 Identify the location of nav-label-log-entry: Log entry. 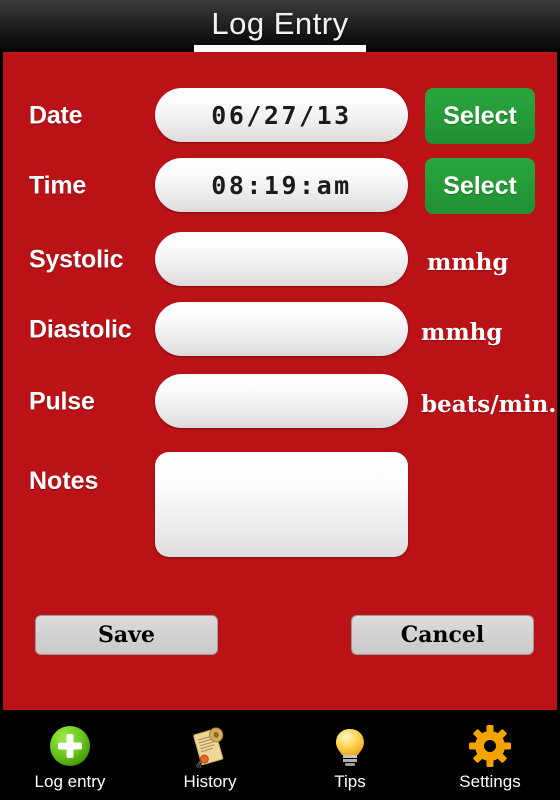
(70, 781).